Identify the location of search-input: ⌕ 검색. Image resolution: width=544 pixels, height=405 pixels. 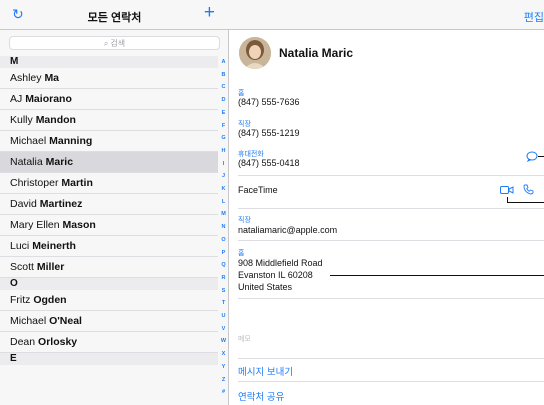
(114, 43).